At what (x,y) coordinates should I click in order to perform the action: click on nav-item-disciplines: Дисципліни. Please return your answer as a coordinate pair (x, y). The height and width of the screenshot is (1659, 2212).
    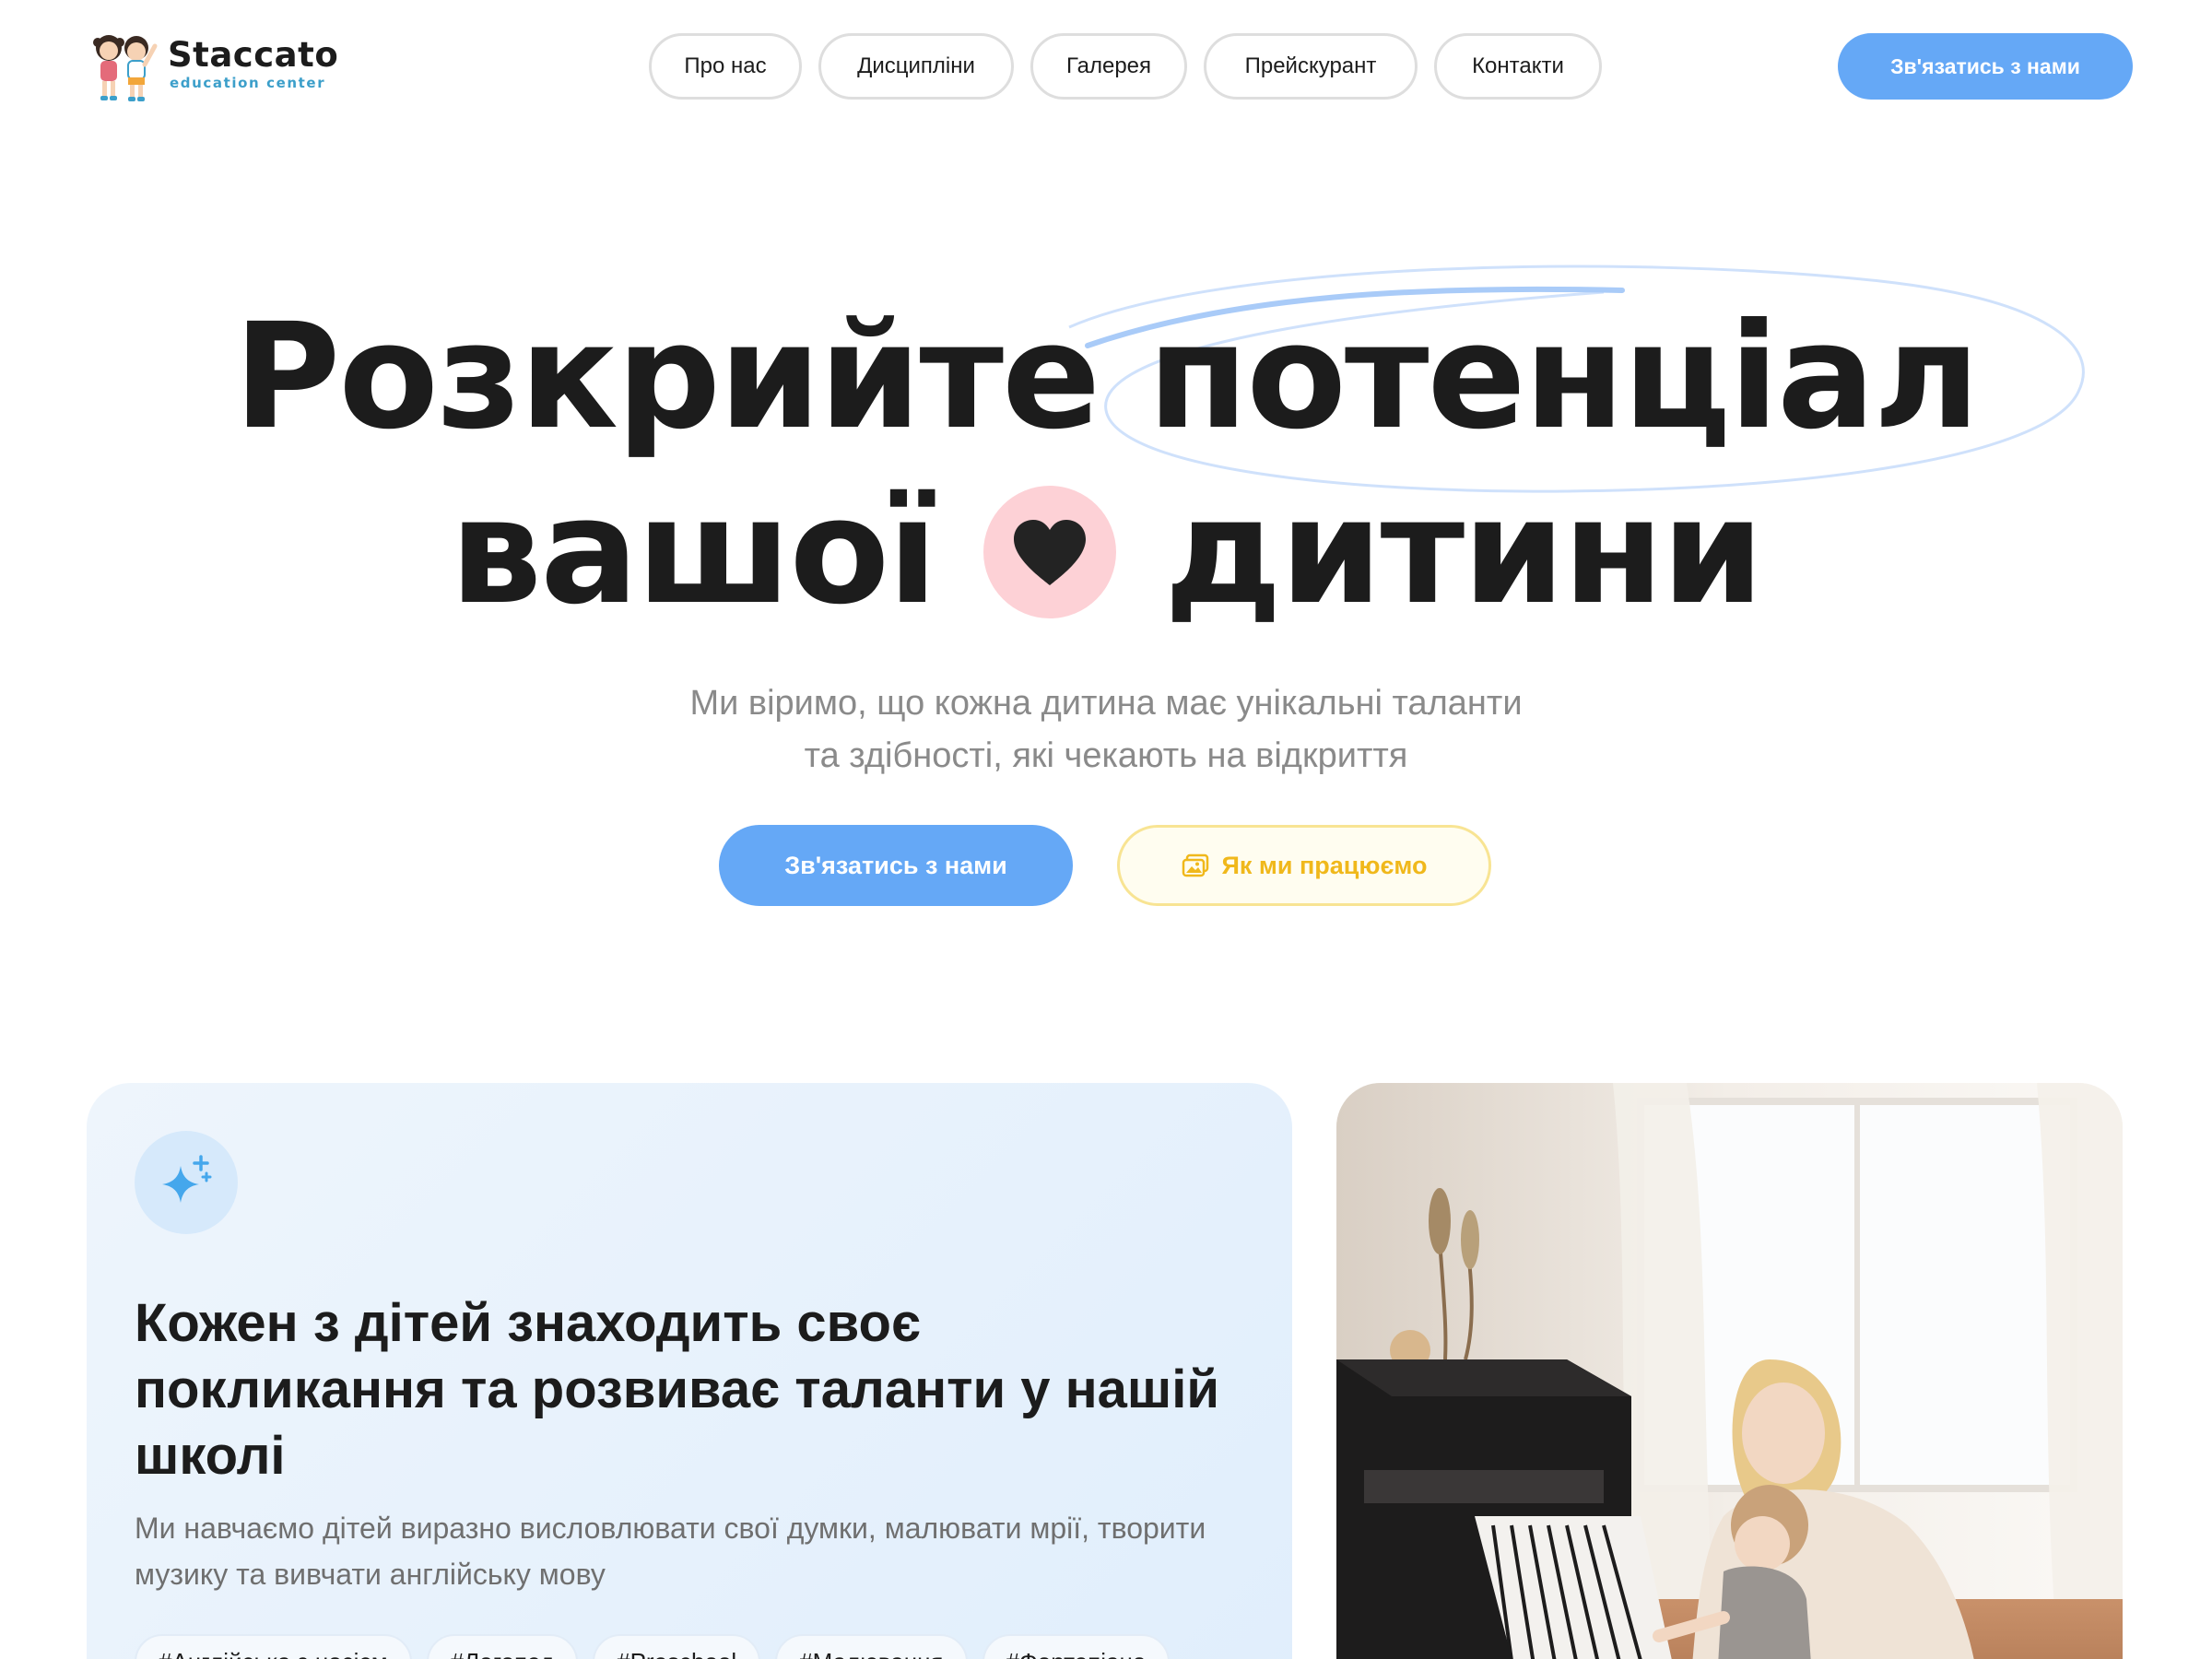
    Looking at the image, I should click on (916, 66).